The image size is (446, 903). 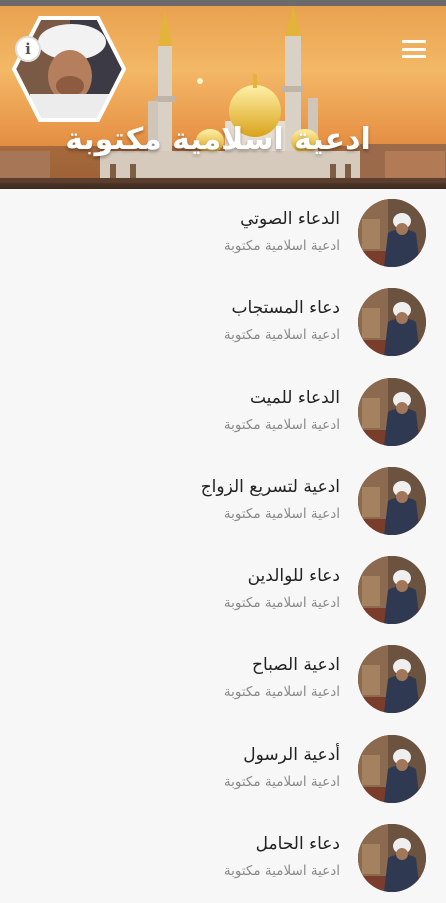 What do you see at coordinates (282, 410) in the screenshot?
I see `item-texts: الدعاء للميت ادعية اسلامية مكتوبة` at bounding box center [282, 410].